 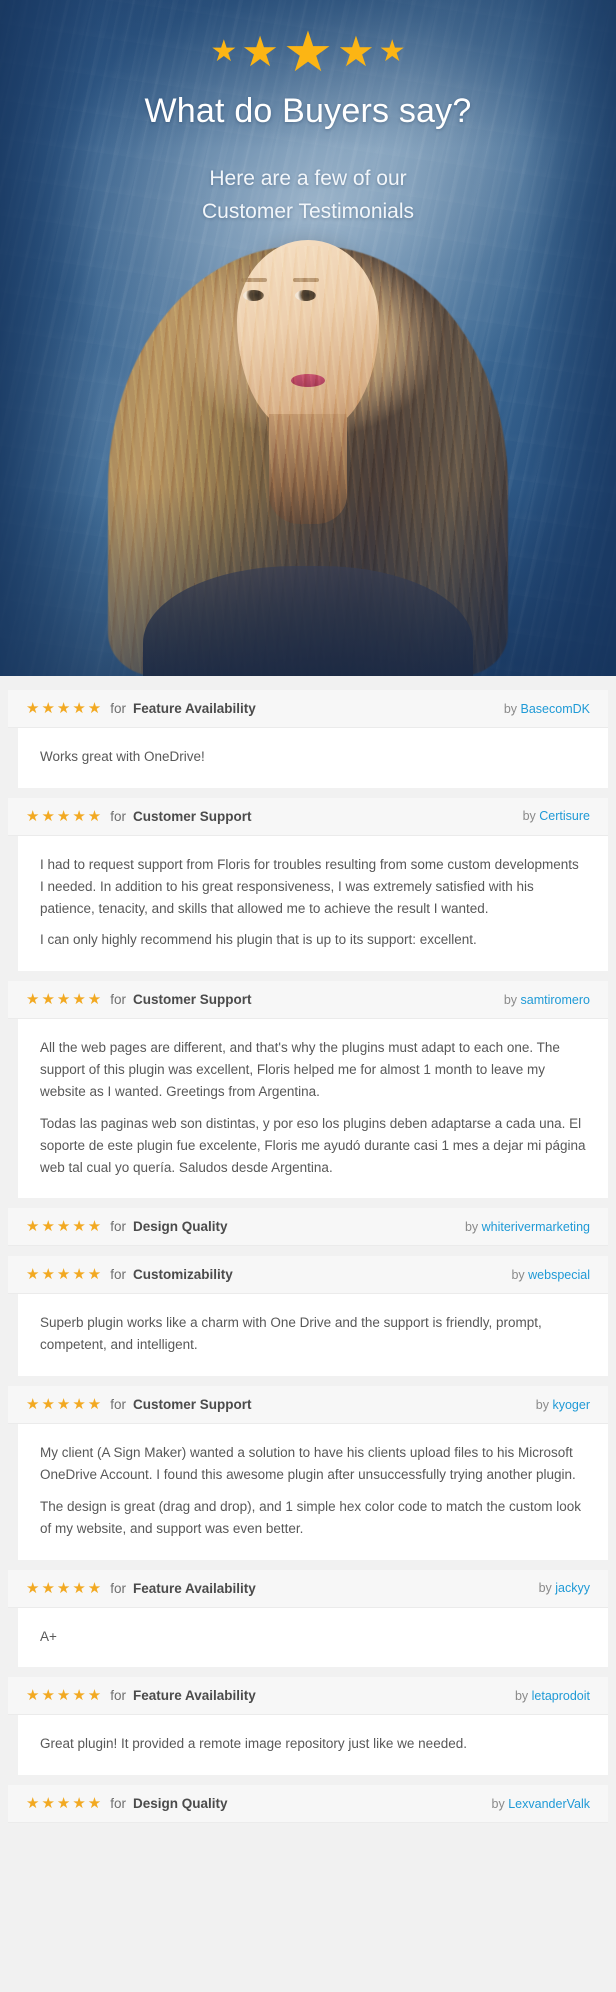 What do you see at coordinates (571, 1405) in the screenshot?
I see `review-author-link: kyoger` at bounding box center [571, 1405].